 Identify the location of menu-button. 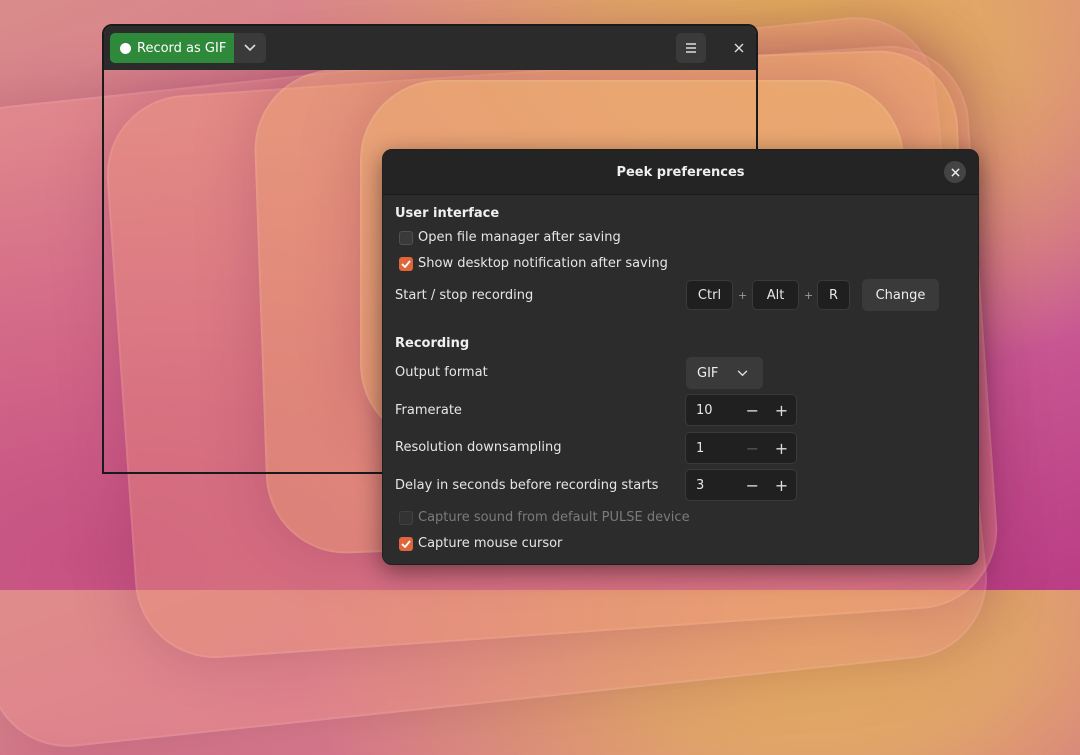
(691, 48).